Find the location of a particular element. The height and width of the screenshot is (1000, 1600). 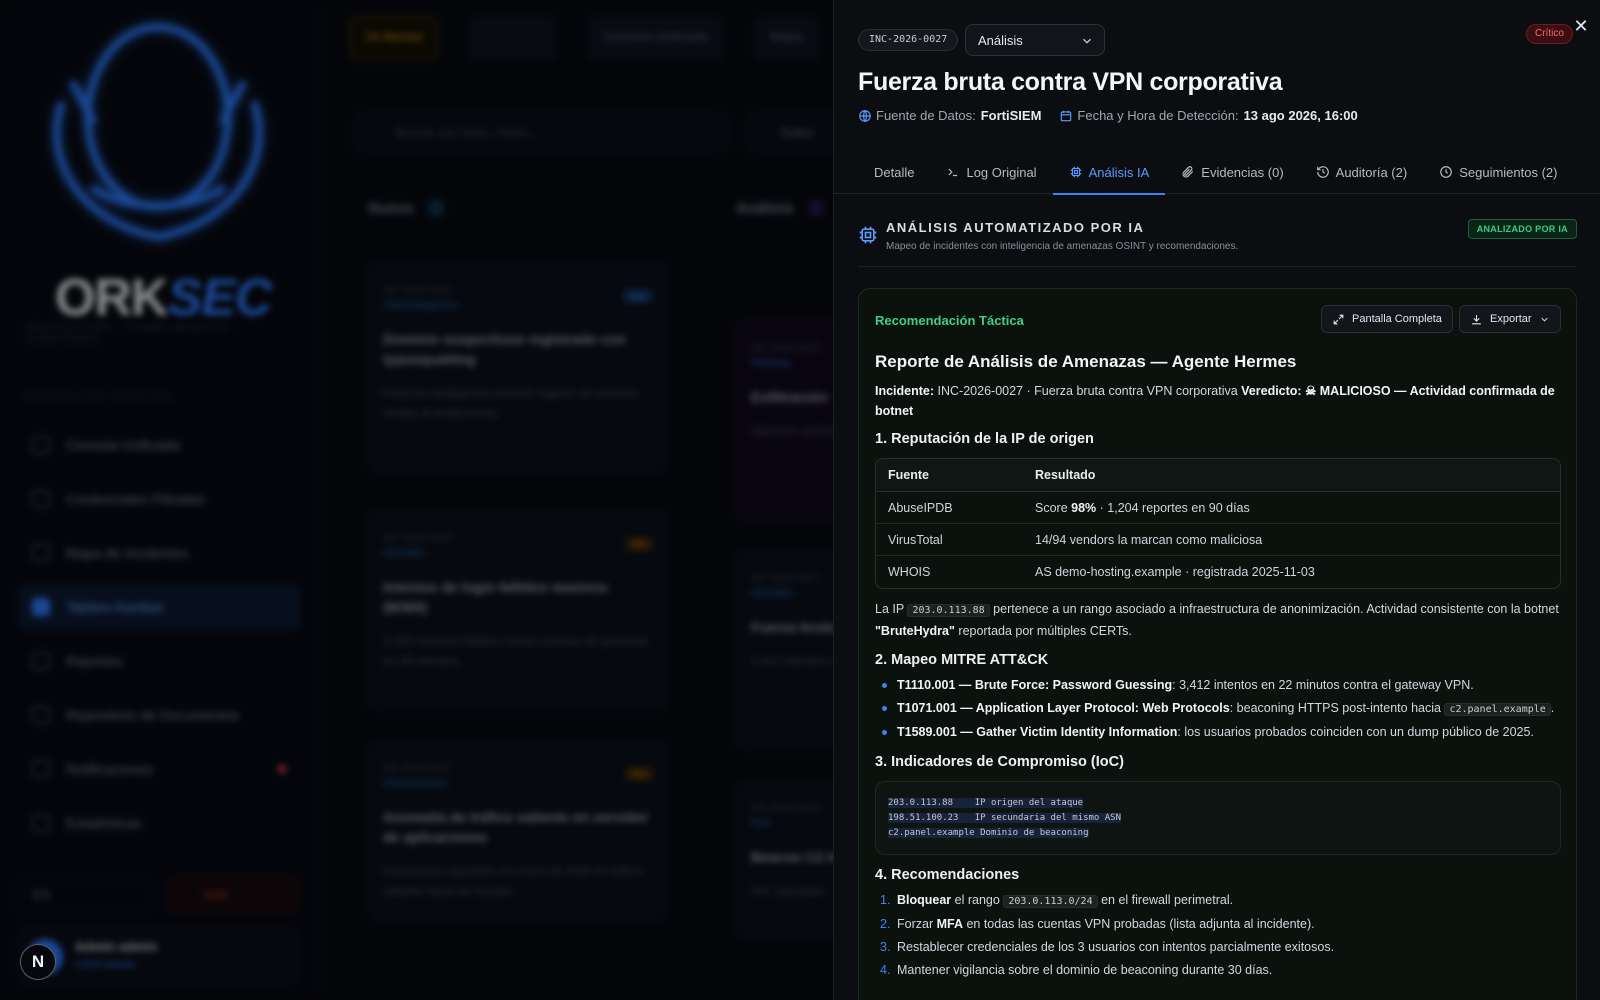

tab-evidencias: Evidencias (0) is located at coordinates (1232, 172).